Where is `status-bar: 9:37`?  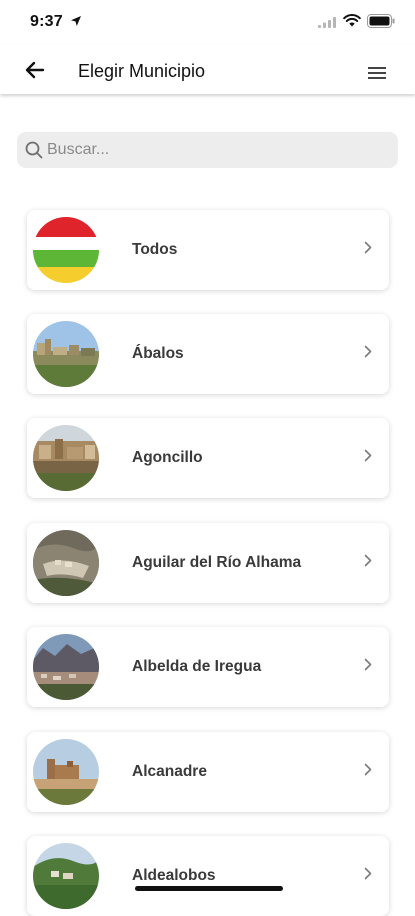
status-bar: 9:37 is located at coordinates (207, 22).